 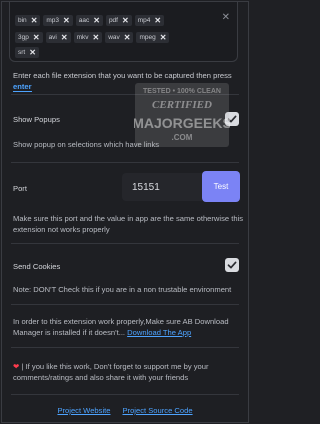 I want to click on extension-tag-label: mpeg, so click(x=147, y=37).